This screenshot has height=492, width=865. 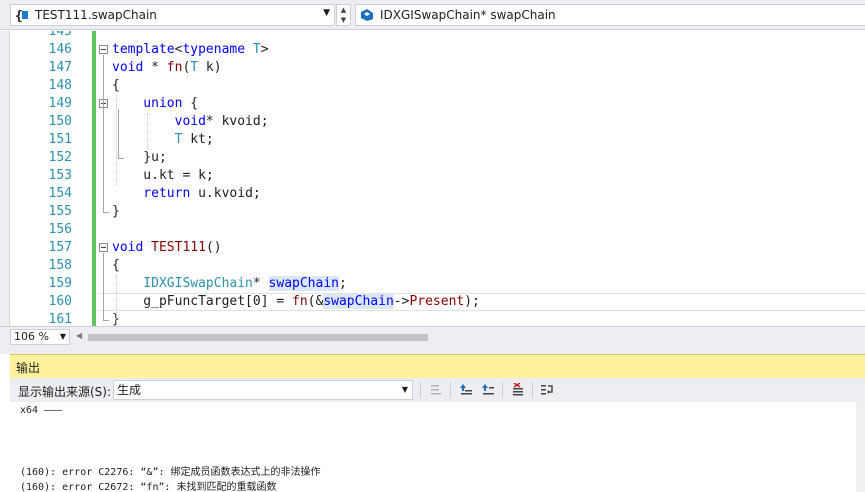 I want to click on output-panel-title-bar: 输出, so click(x=437, y=366).